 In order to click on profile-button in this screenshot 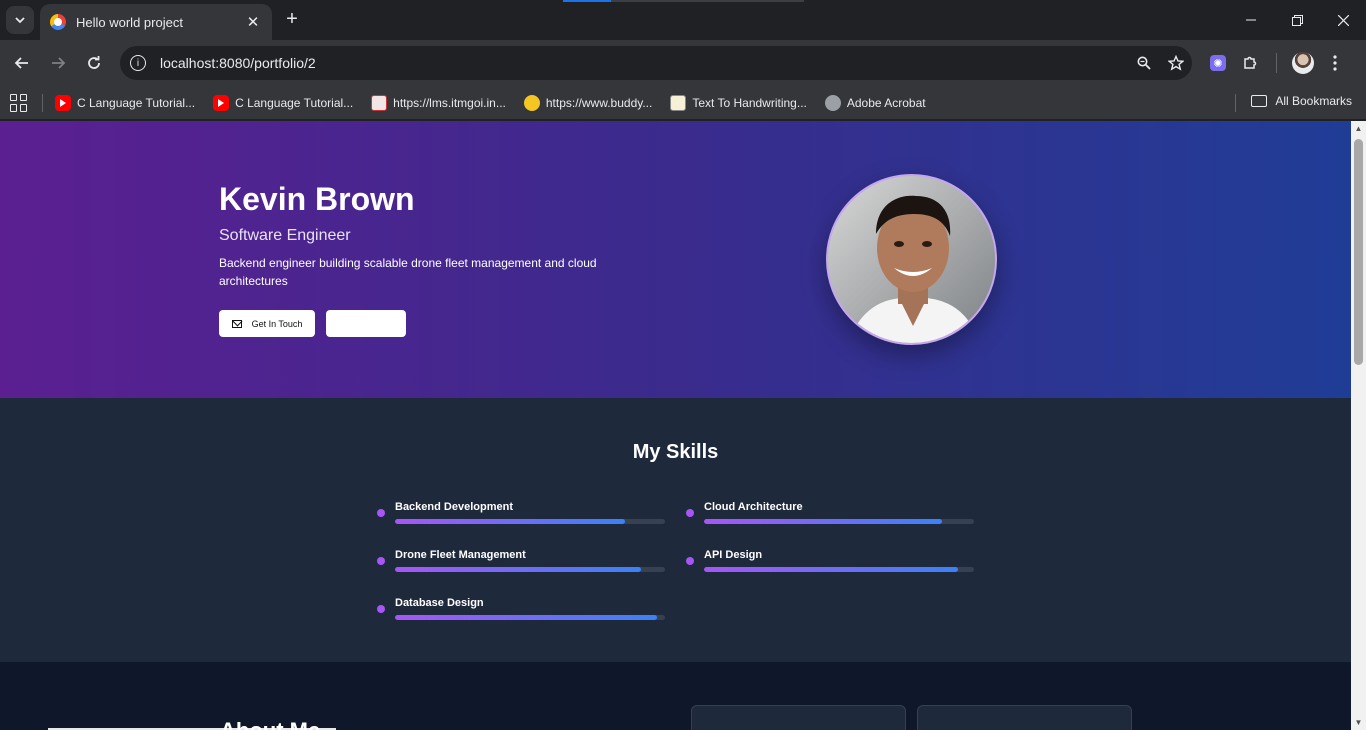, I will do `click(1303, 63)`.